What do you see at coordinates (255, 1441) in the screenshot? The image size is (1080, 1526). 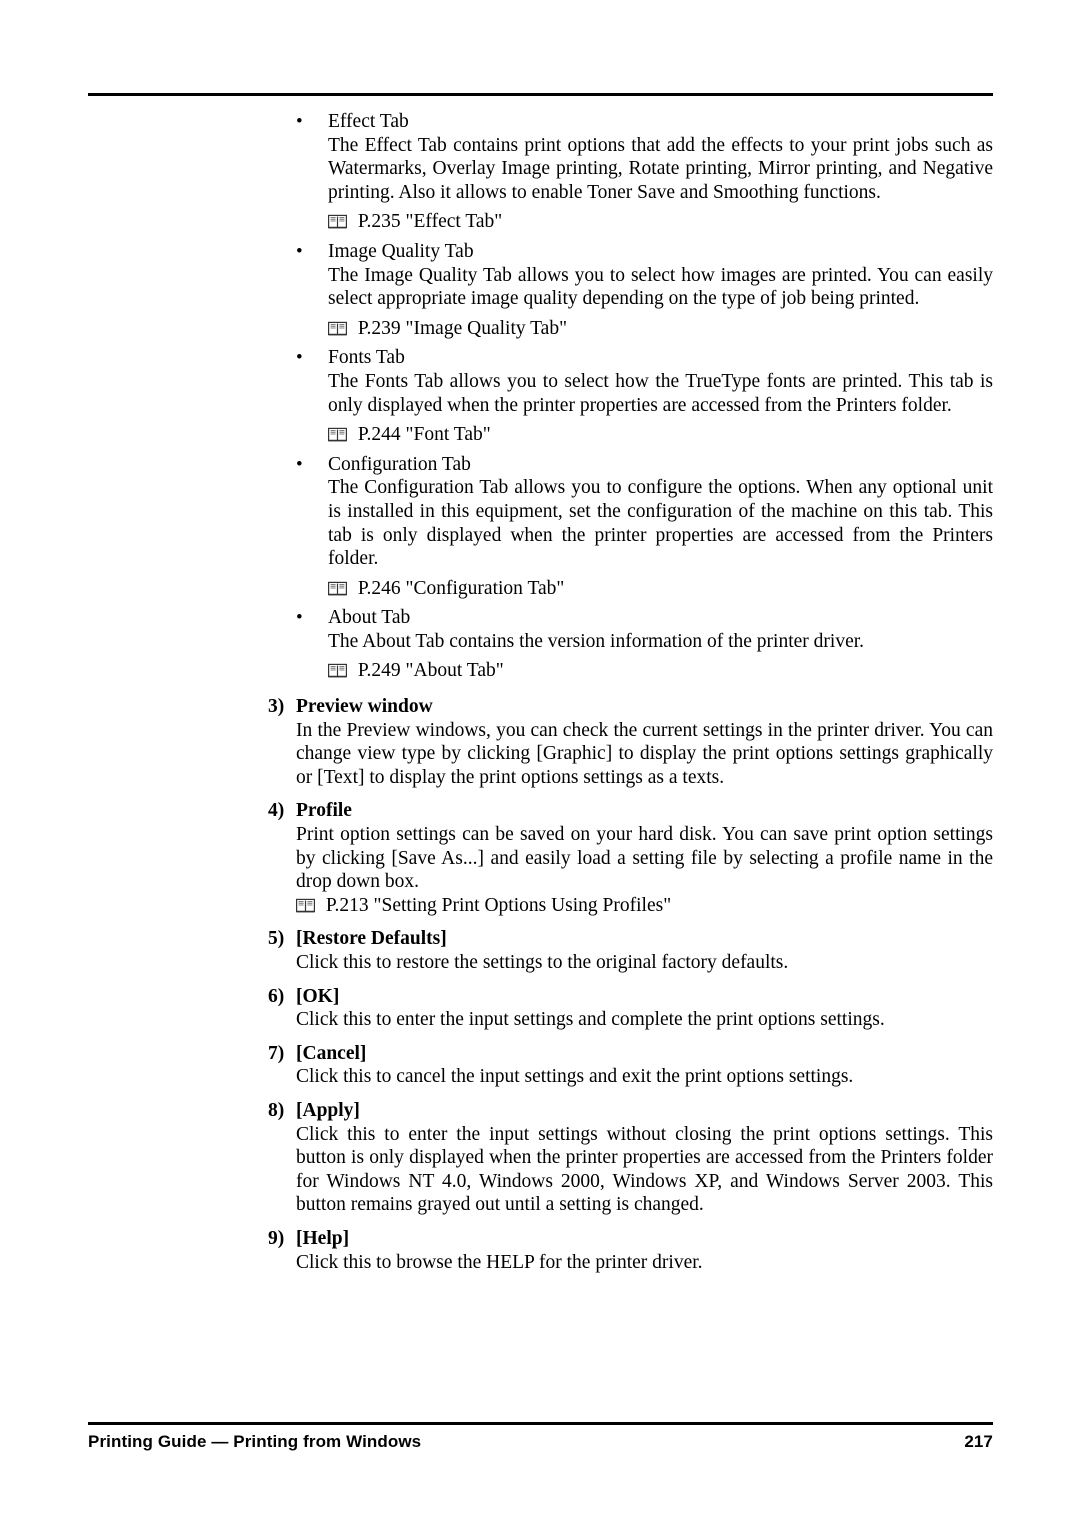 I see `footer-title: Printing Guide — Printing from Windows` at bounding box center [255, 1441].